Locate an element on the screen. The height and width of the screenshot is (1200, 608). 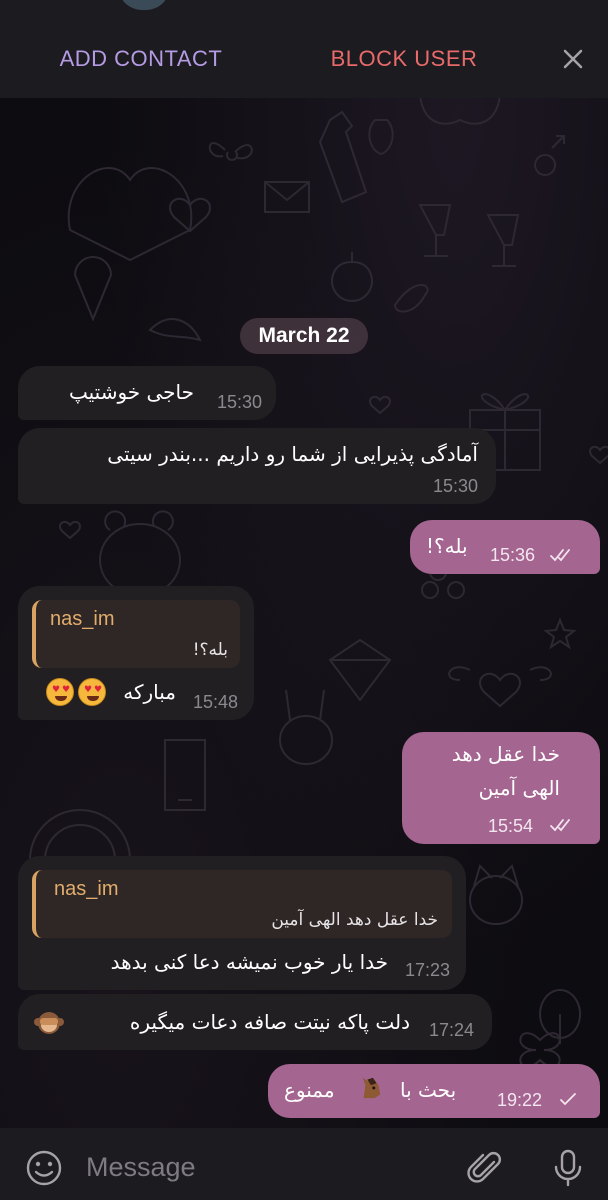
reply-preview: nas_im خدا عقل دهد الهی آمین is located at coordinates (242, 904).